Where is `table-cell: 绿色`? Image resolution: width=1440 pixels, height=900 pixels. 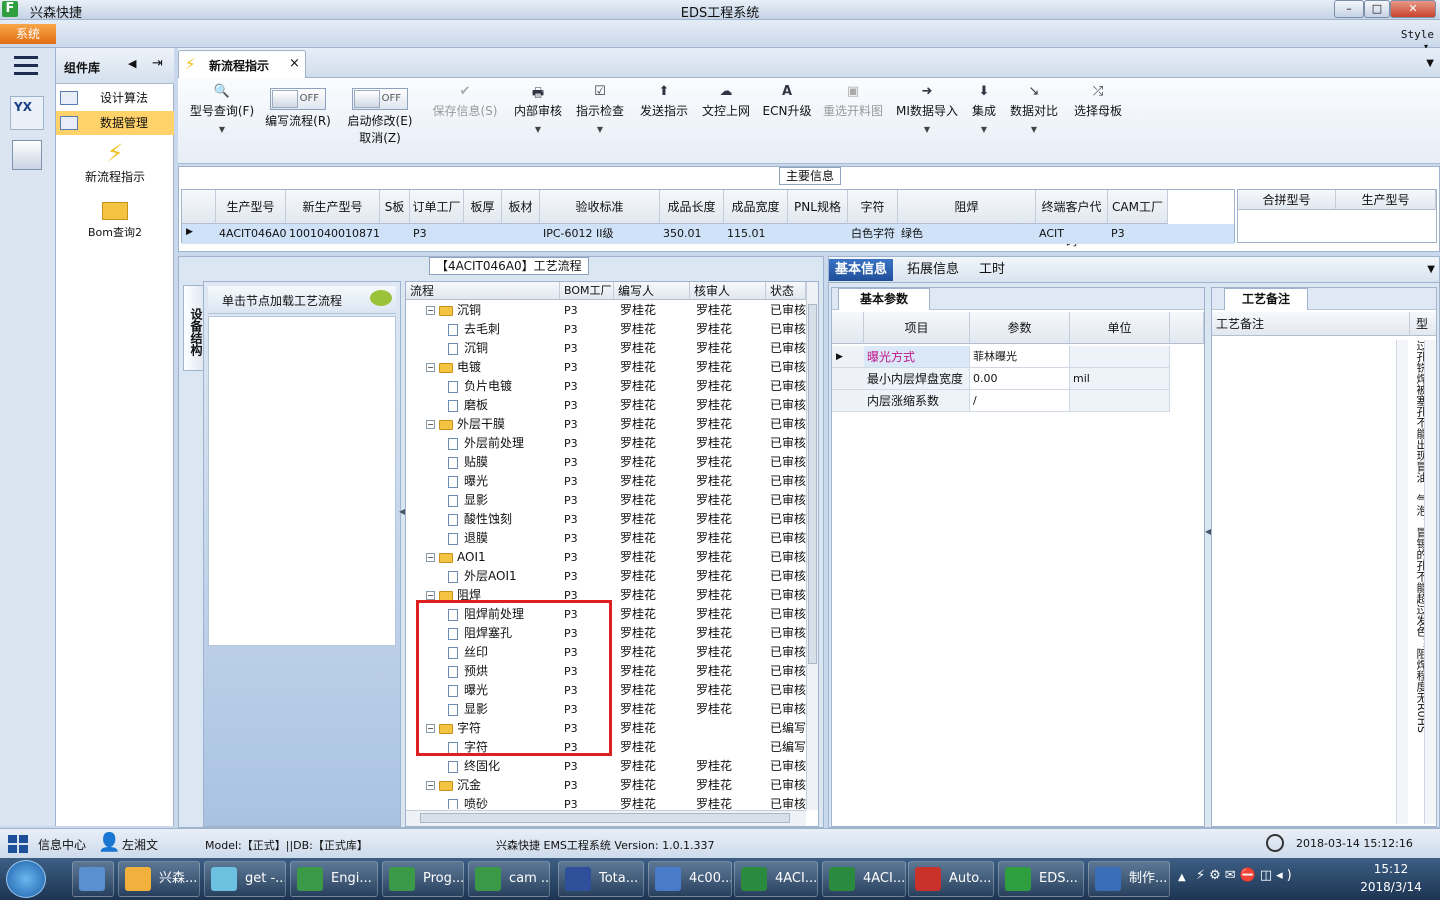
table-cell: 绿色 is located at coordinates (967, 234).